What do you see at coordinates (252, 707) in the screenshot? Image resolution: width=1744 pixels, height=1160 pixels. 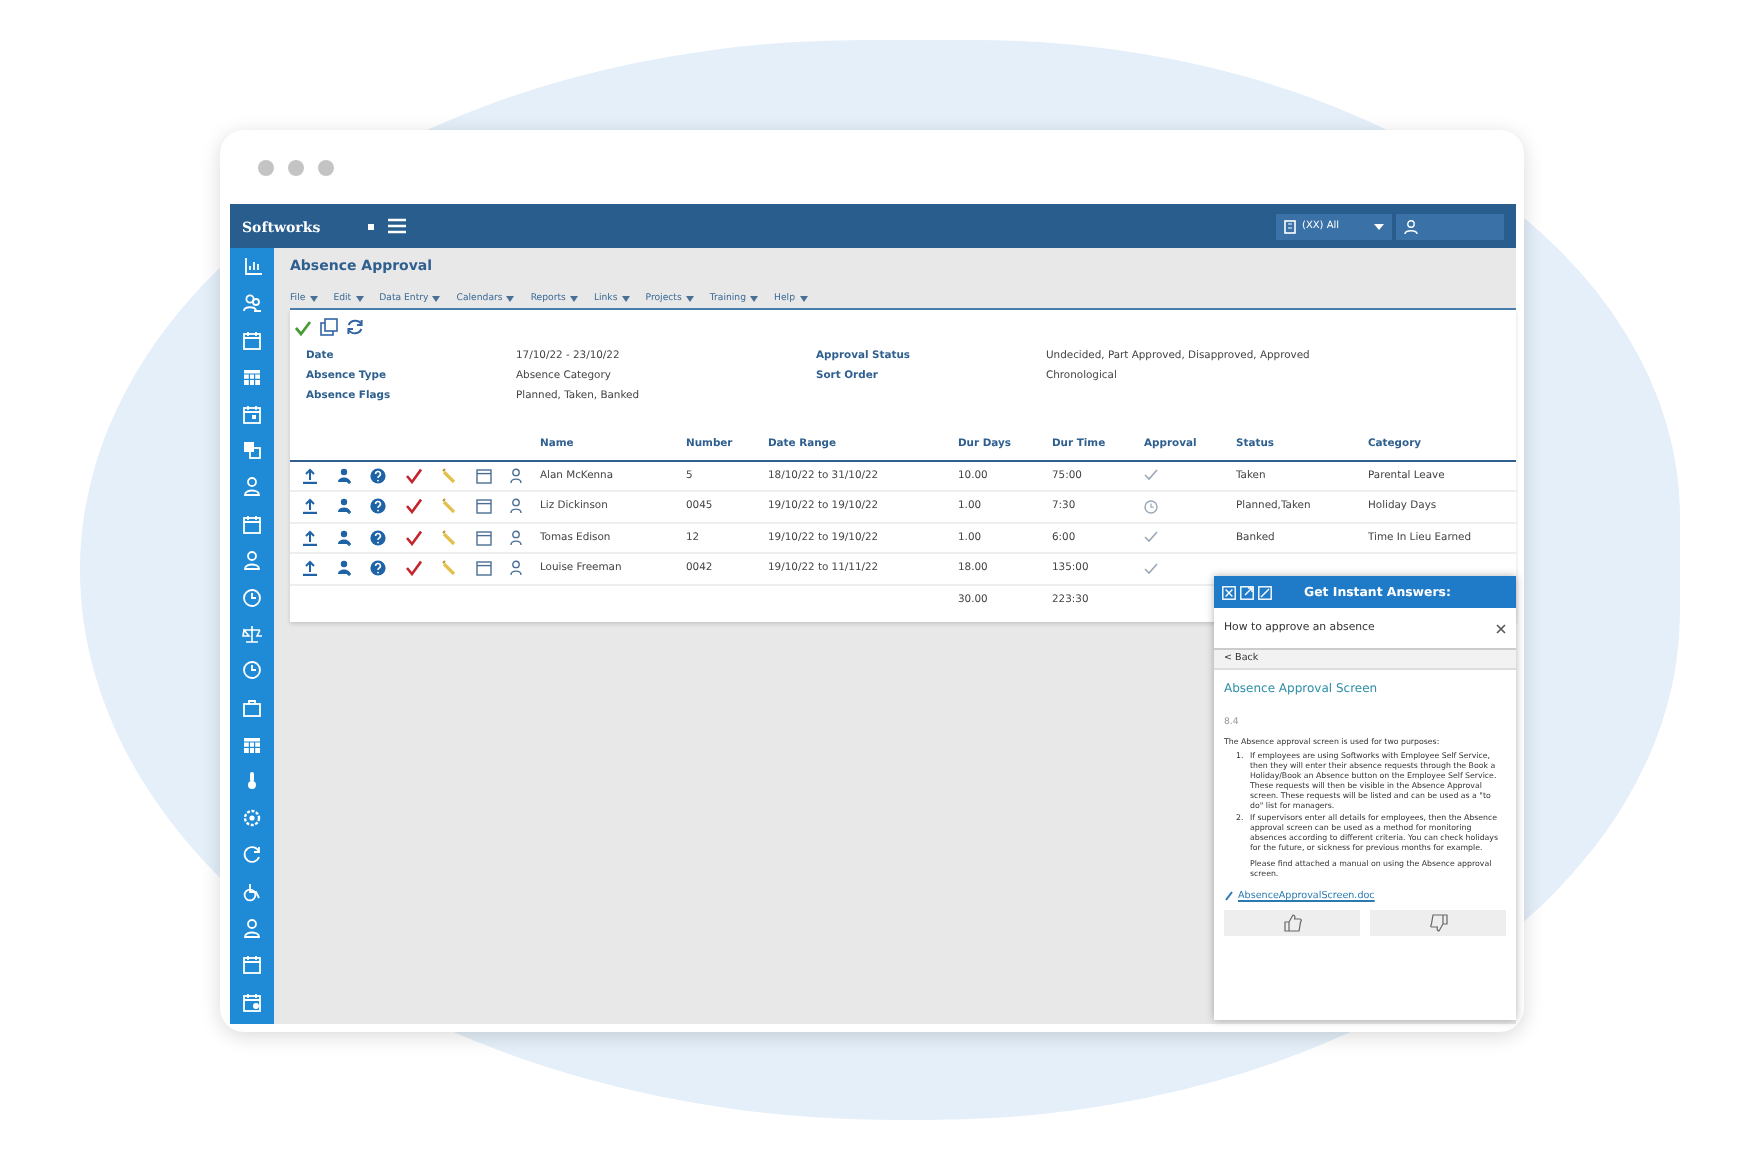 I see `briefcase-icon` at bounding box center [252, 707].